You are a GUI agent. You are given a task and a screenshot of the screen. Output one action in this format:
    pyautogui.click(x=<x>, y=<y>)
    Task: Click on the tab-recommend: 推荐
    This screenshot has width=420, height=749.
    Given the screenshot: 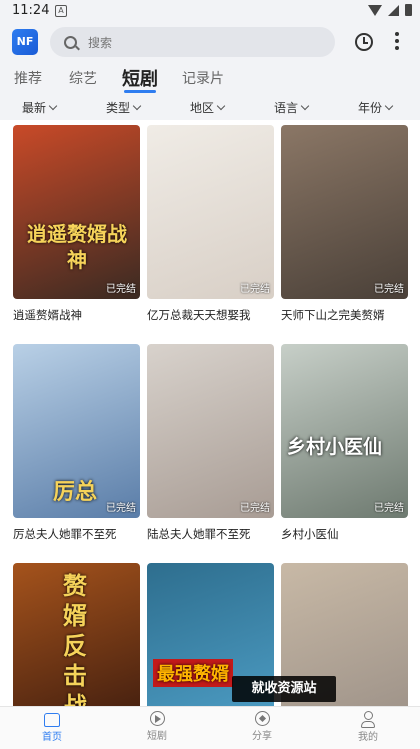 What is the action you would take?
    pyautogui.click(x=28, y=78)
    